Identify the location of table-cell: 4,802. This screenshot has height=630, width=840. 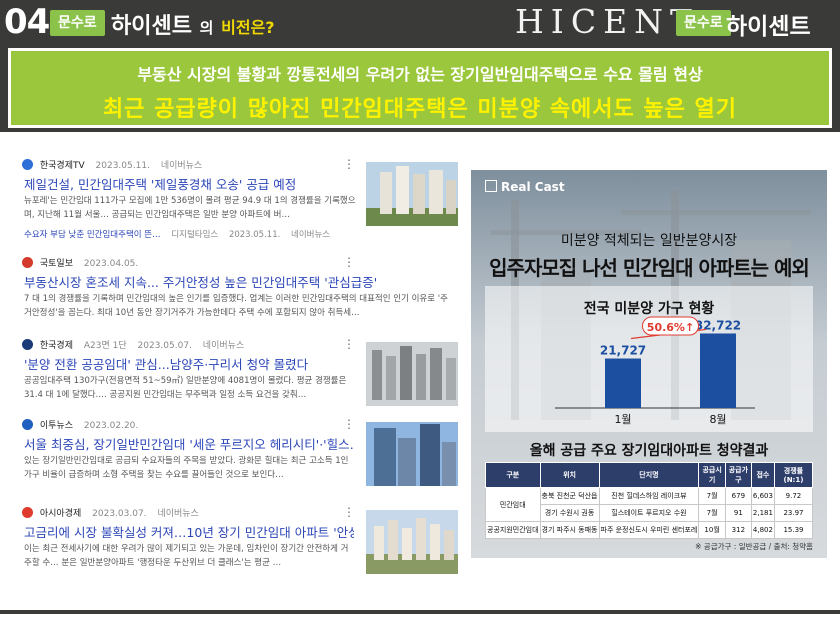
(762, 530).